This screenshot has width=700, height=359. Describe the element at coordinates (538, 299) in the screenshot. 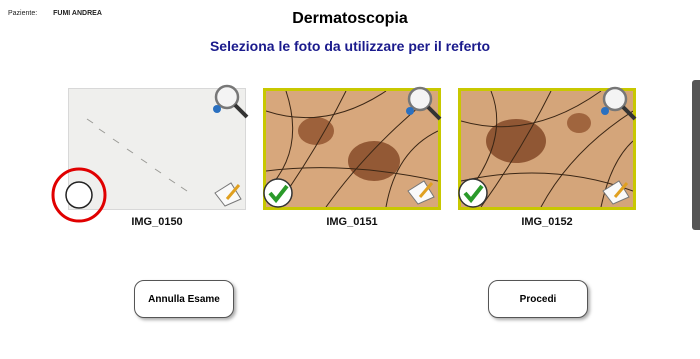

I see `proceed-button: Procedi` at that location.